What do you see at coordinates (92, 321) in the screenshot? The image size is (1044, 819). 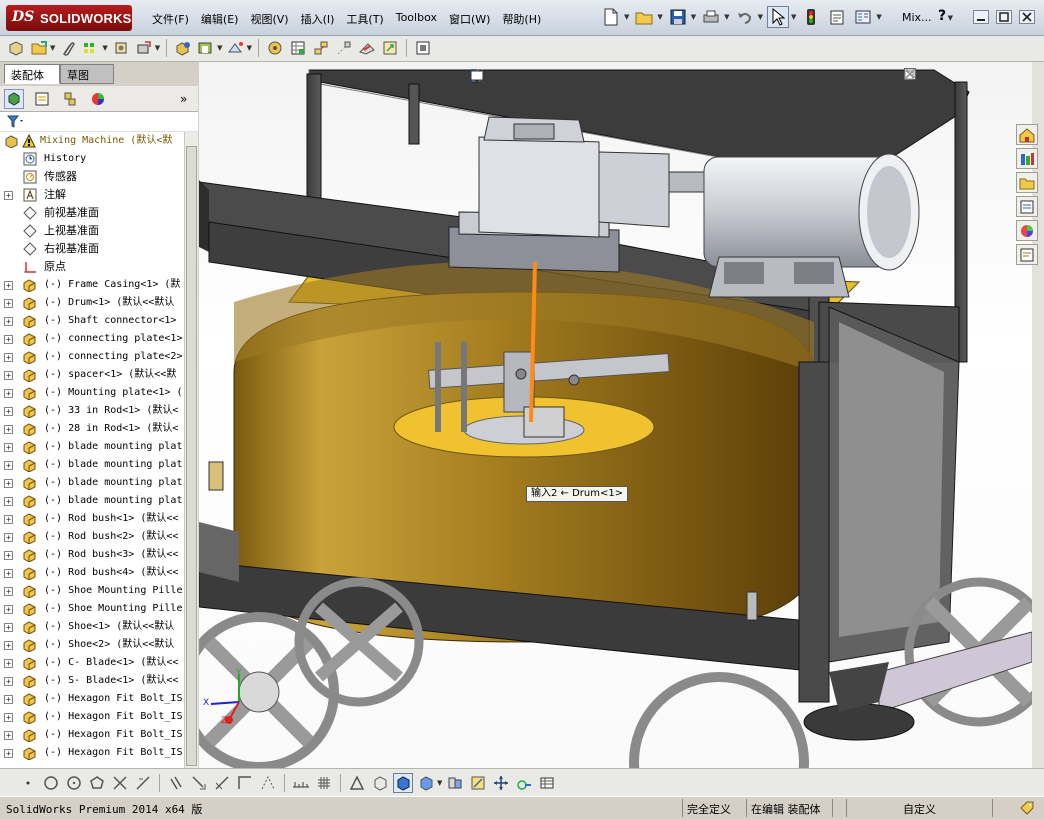 I see `tree-item: + (-) Shaft connector<1>` at bounding box center [92, 321].